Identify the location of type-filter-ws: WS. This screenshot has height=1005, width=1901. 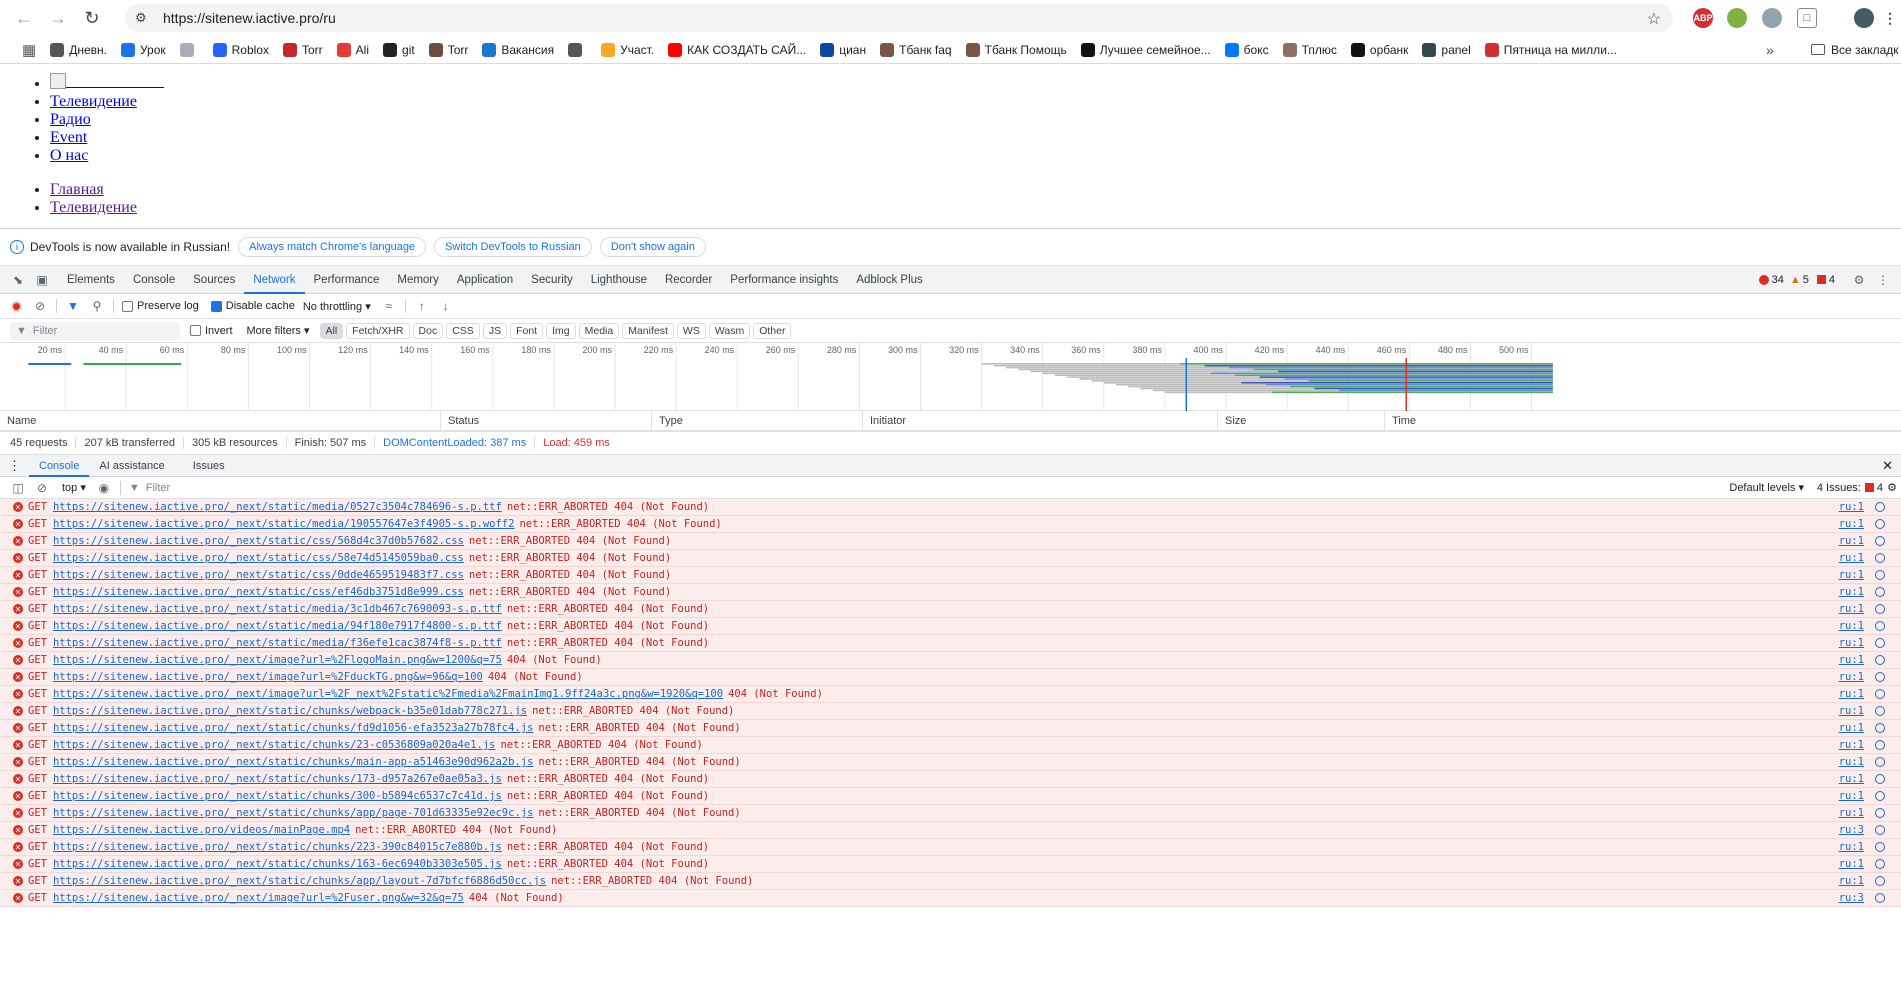
(691, 330).